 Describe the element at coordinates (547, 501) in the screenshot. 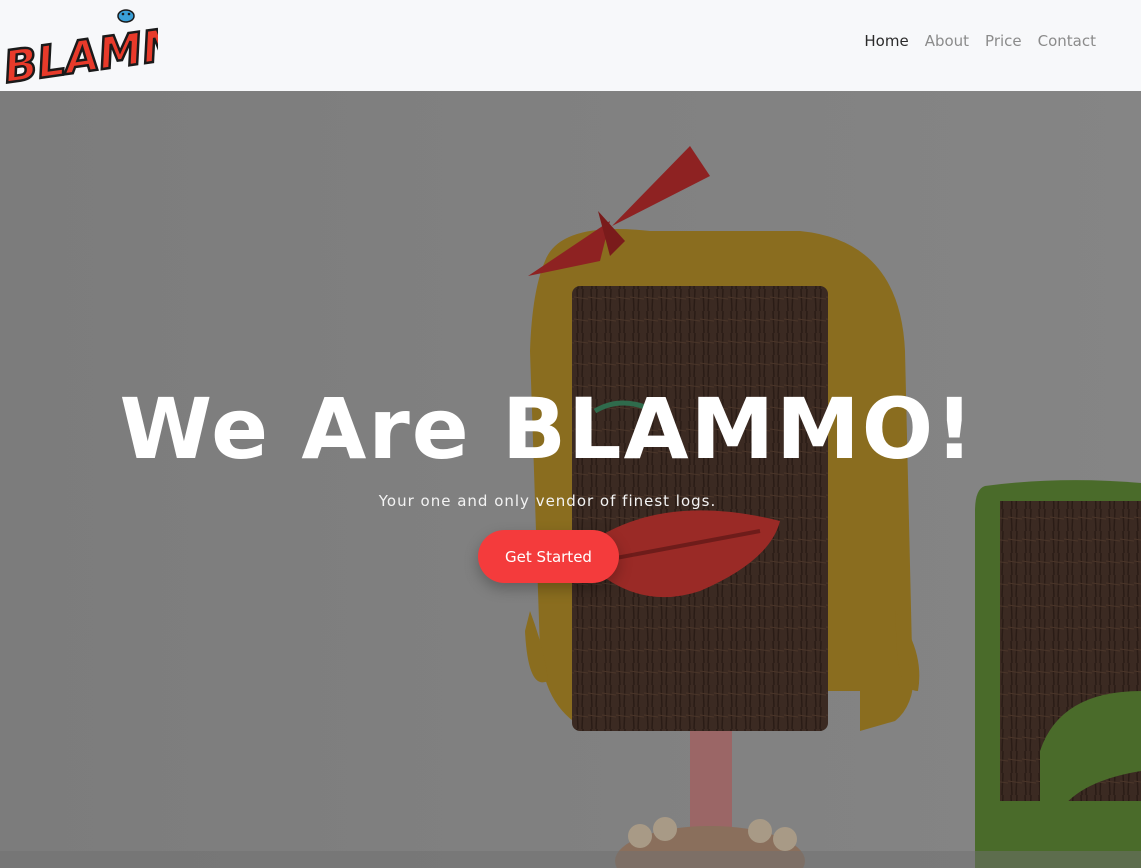

I see `hero-subtitle: Your one and only vendor of finest logs.` at that location.